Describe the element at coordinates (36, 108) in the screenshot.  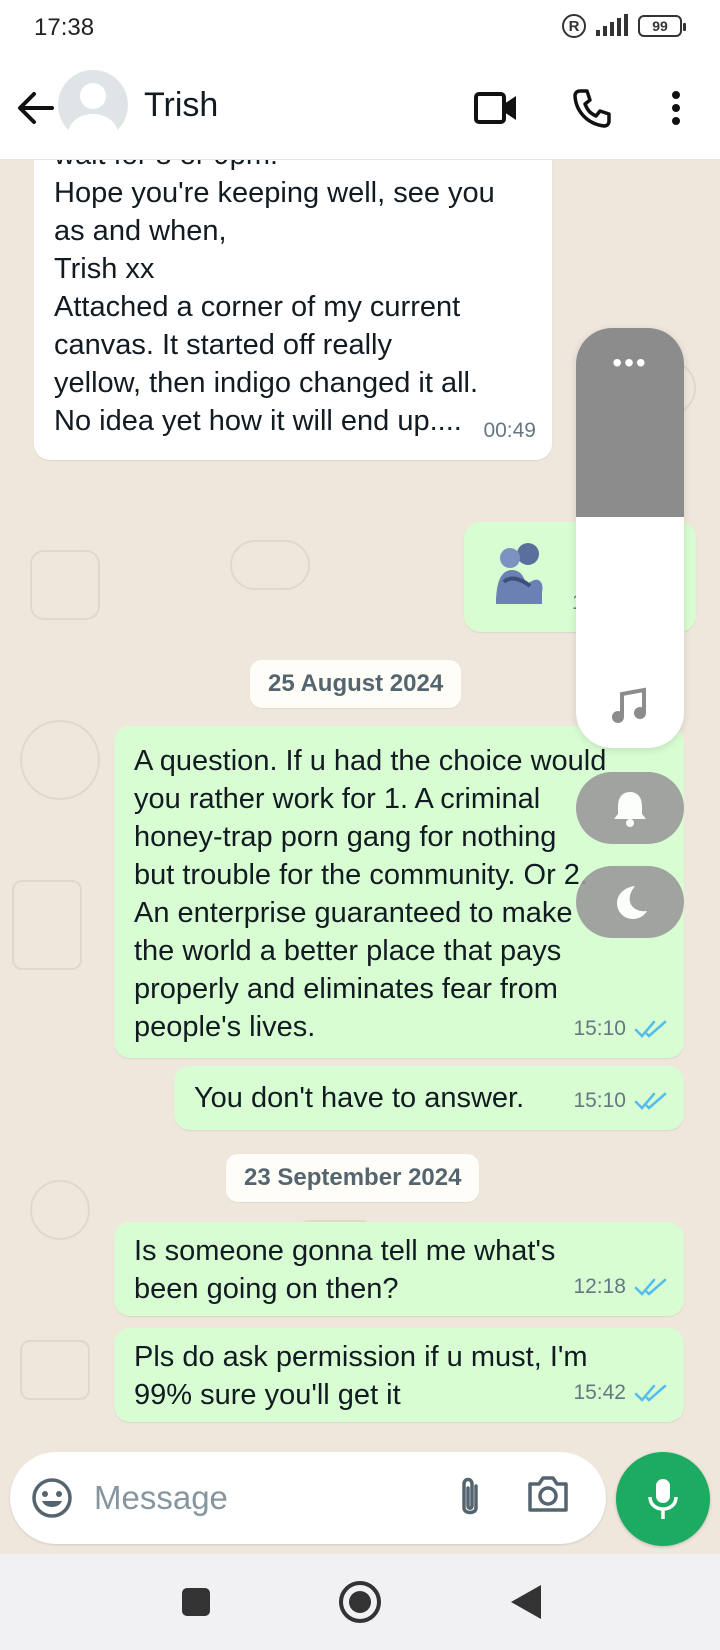
I see `back-arrow-icon` at that location.